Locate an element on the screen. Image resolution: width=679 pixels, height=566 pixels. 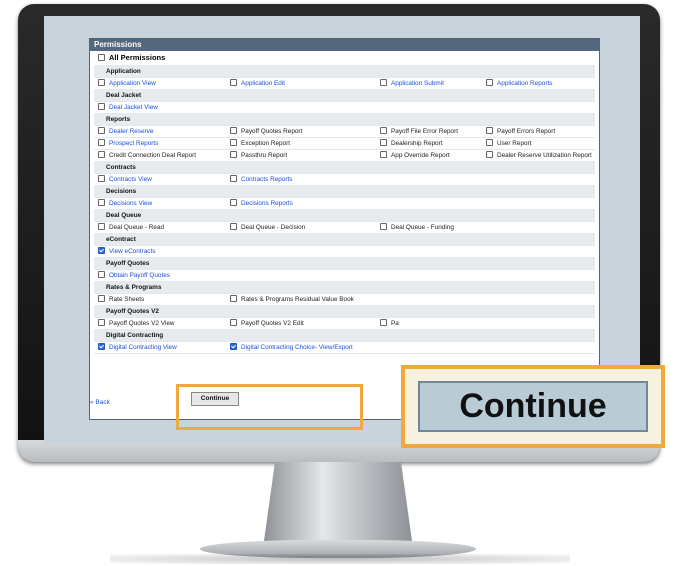
permission-item: Deal Queue - Funding is located at coordinates (417, 227).